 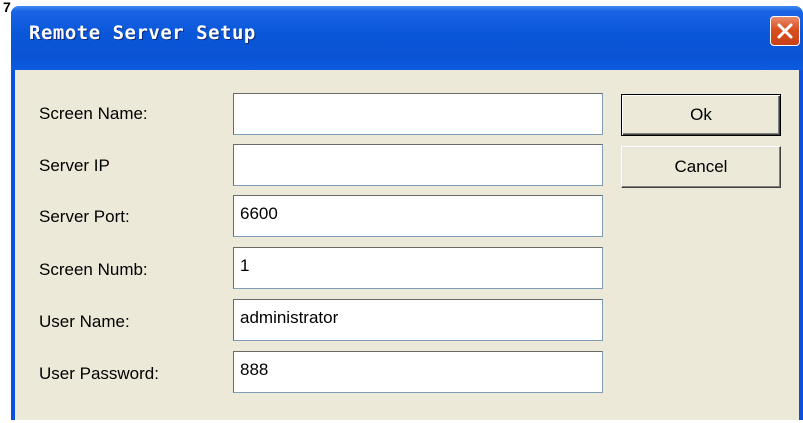 What do you see at coordinates (418, 114) in the screenshot?
I see `screen-name-input` at bounding box center [418, 114].